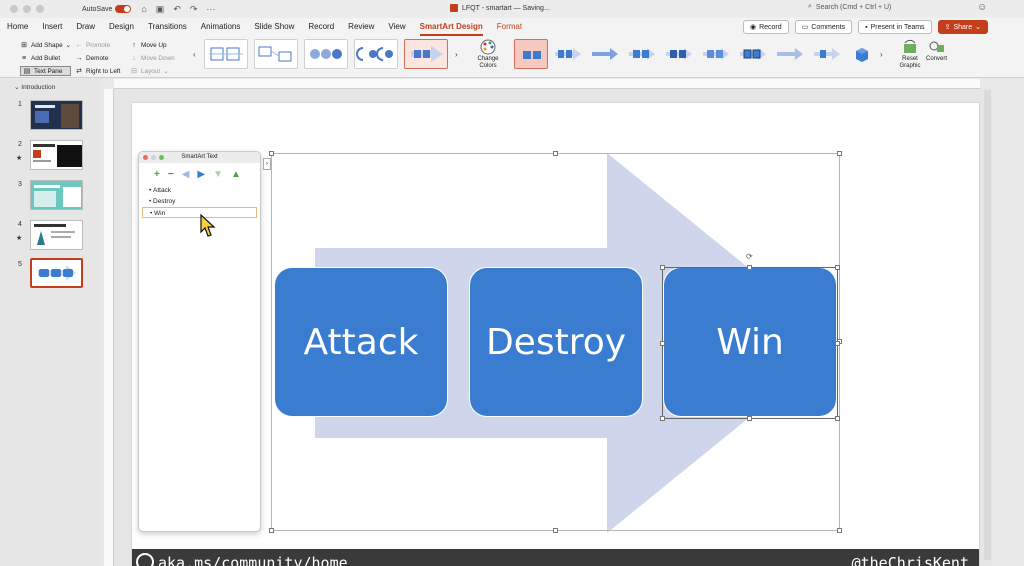 This screenshot has width=1024, height=566. What do you see at coordinates (267, 164) in the screenshot?
I see `text-pane-collapse-icon: ›` at bounding box center [267, 164].